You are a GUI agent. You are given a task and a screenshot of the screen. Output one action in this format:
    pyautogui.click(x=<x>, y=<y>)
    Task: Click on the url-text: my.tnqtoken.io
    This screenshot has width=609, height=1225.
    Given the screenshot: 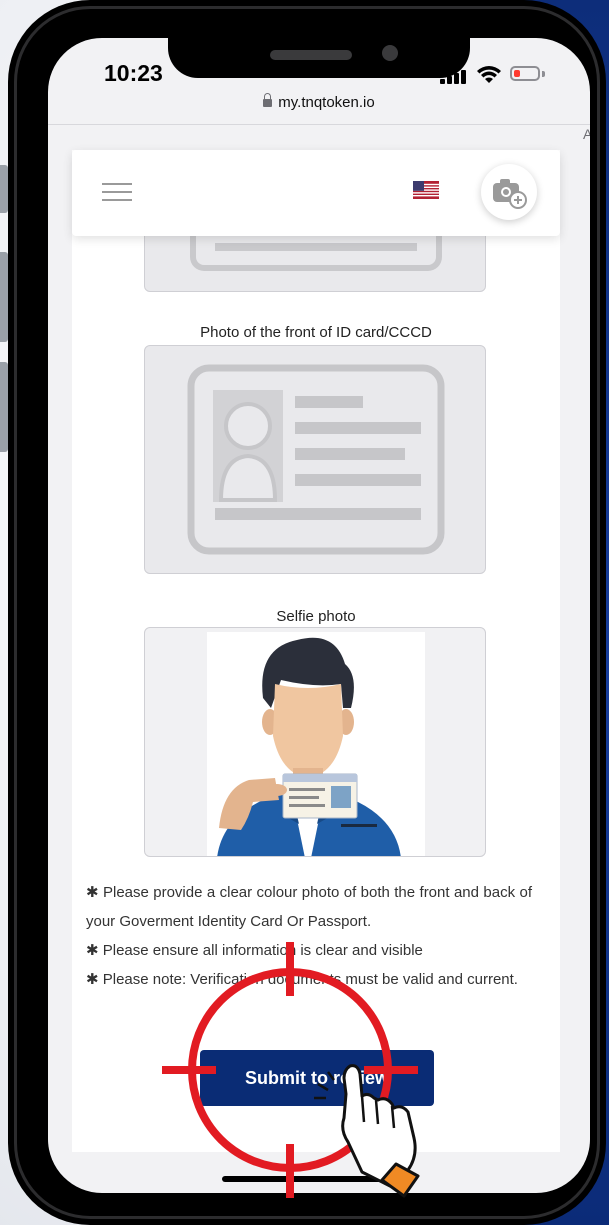 What is the action you would take?
    pyautogui.click(x=326, y=102)
    